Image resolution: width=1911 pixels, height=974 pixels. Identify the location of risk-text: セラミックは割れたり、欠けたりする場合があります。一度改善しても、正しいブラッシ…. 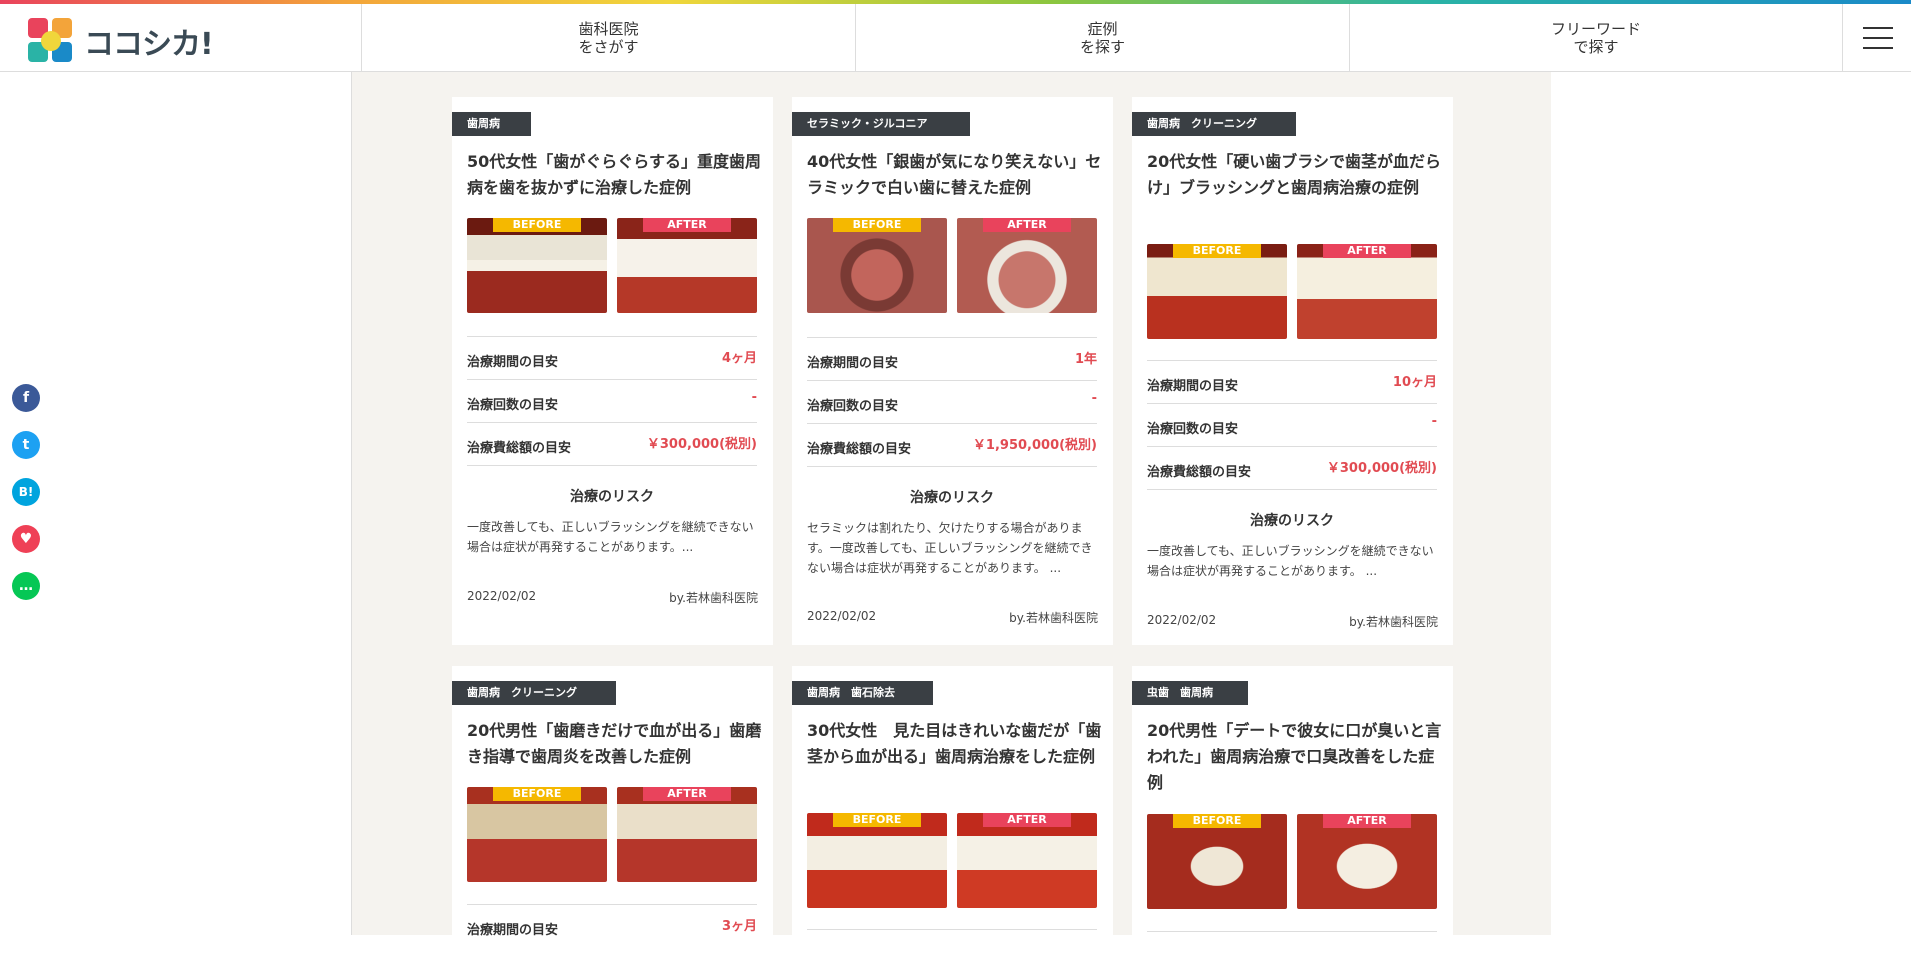
(950, 548).